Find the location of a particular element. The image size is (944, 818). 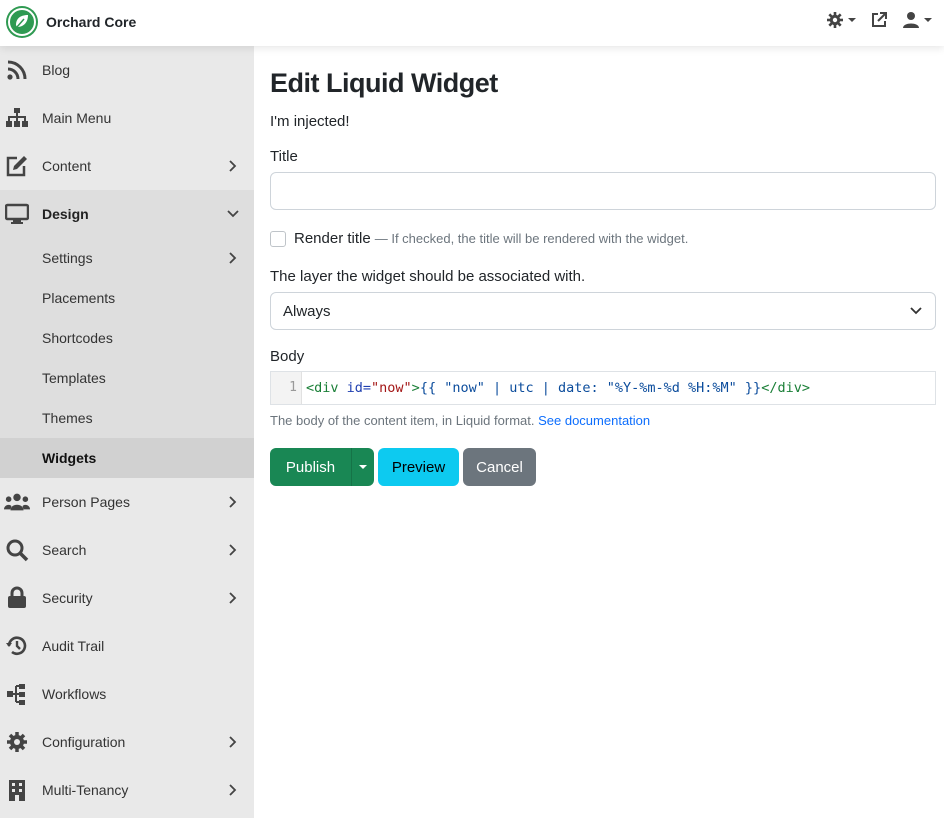

sidebar-subitem-settings: Settings is located at coordinates (127, 258).